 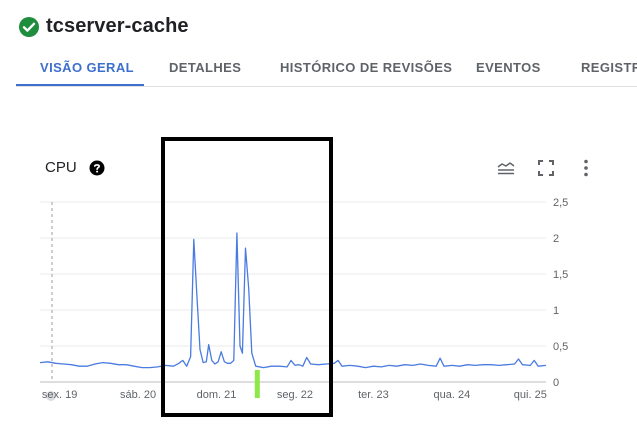 I want to click on y-tick-label: 1, so click(x=556, y=311).